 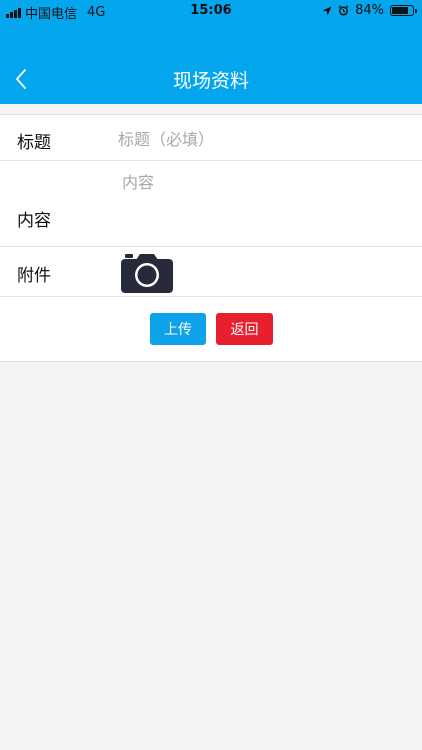 I want to click on content-input, so click(x=264, y=204).